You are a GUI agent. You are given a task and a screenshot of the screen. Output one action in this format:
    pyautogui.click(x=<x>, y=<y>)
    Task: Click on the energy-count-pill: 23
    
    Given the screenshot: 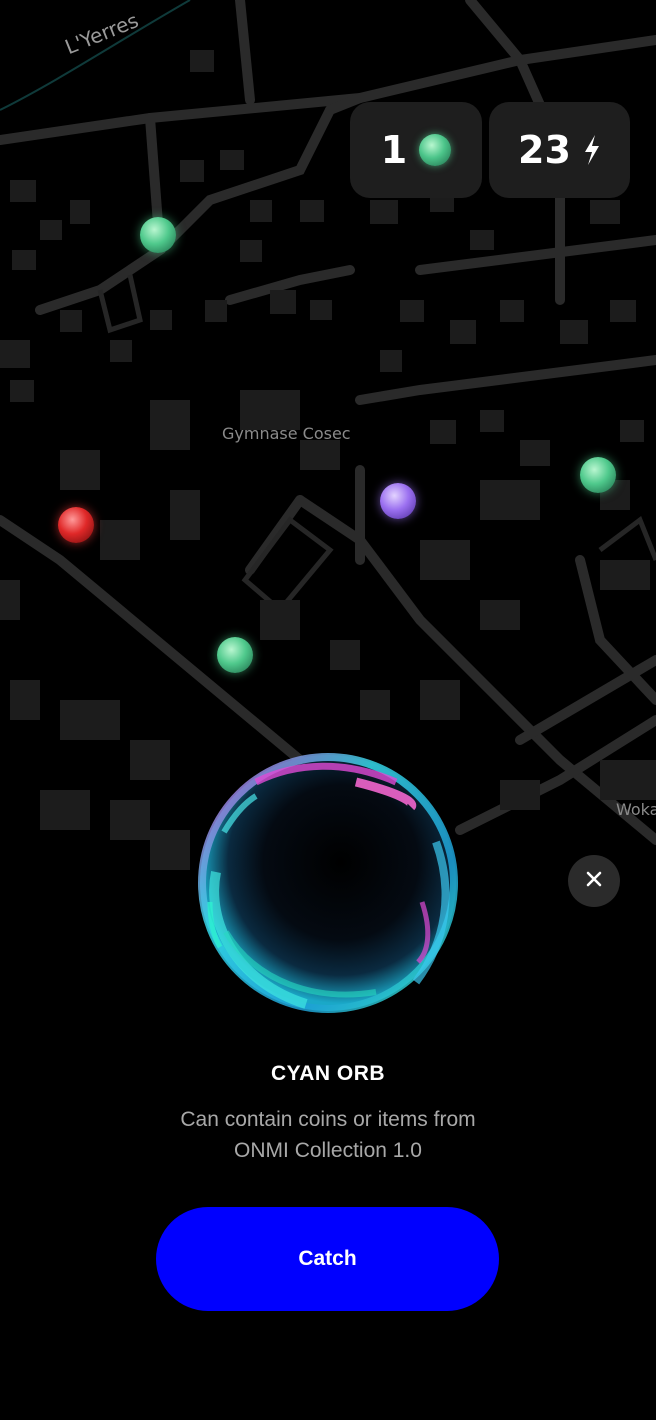 What is the action you would take?
    pyautogui.click(x=559, y=150)
    